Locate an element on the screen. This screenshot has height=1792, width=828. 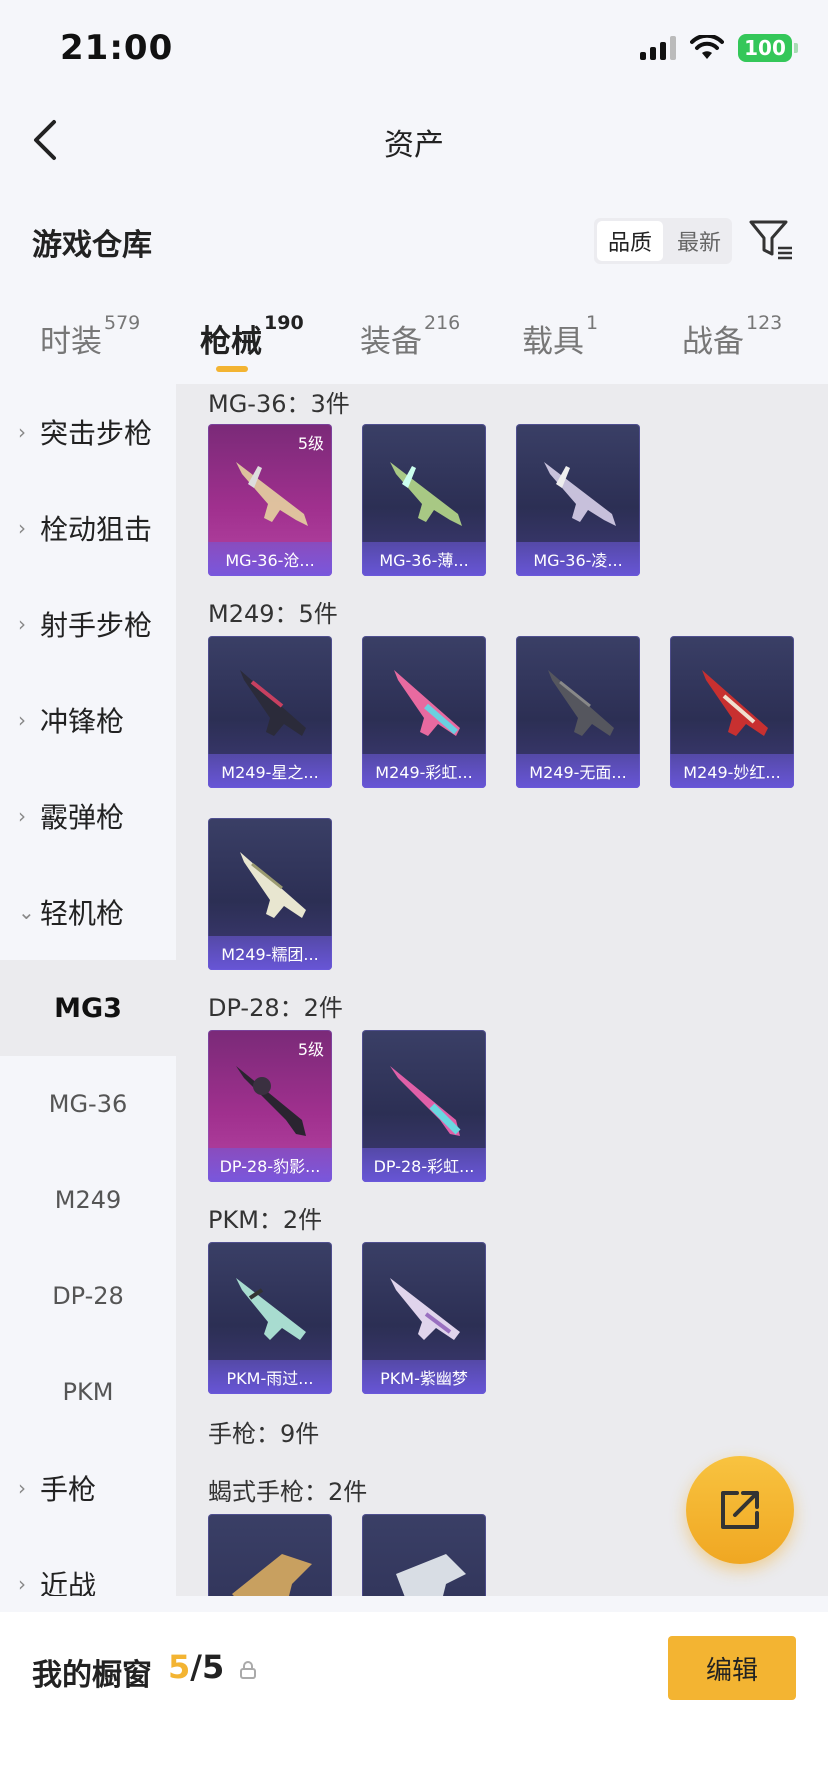
page-title: 资产 is located at coordinates (414, 145).